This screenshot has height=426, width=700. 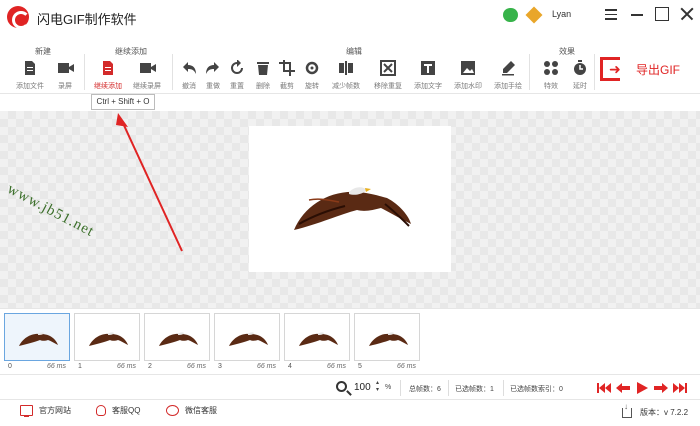 I want to click on minimize-icon, so click(x=637, y=14).